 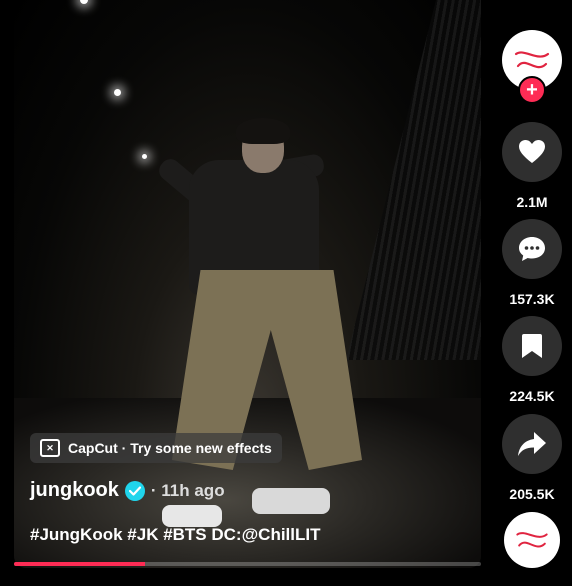 I want to click on like-count: 2.1M, so click(x=532, y=202).